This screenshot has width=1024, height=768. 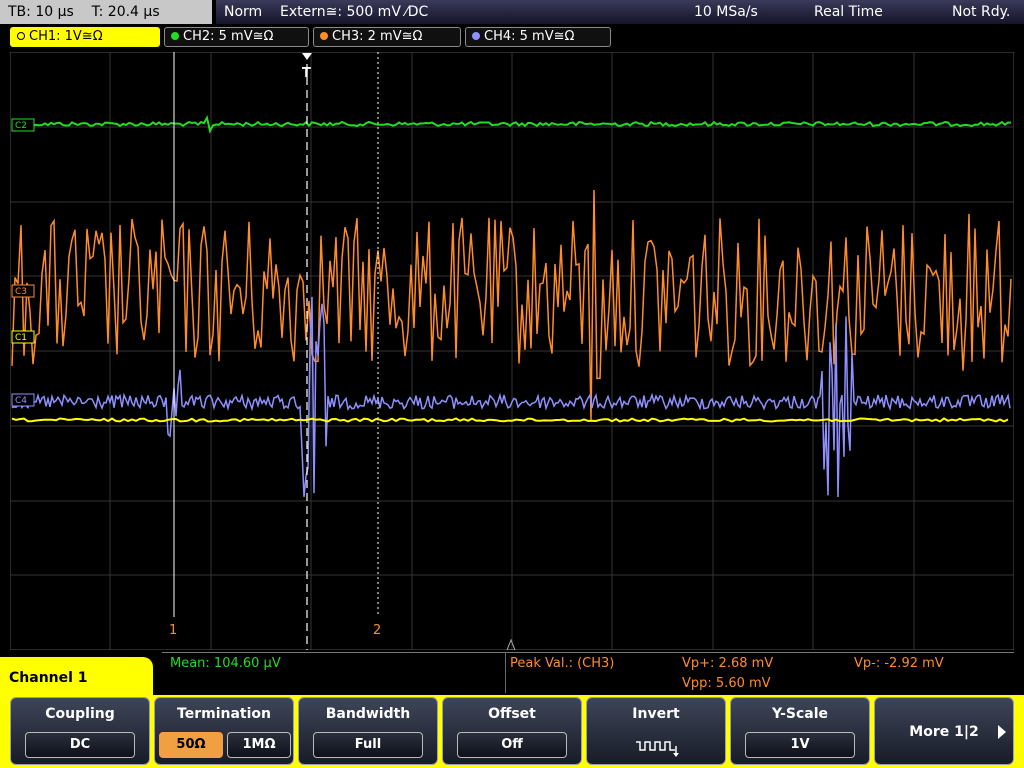 I want to click on more-softkey: More 1|2, so click(x=944, y=731).